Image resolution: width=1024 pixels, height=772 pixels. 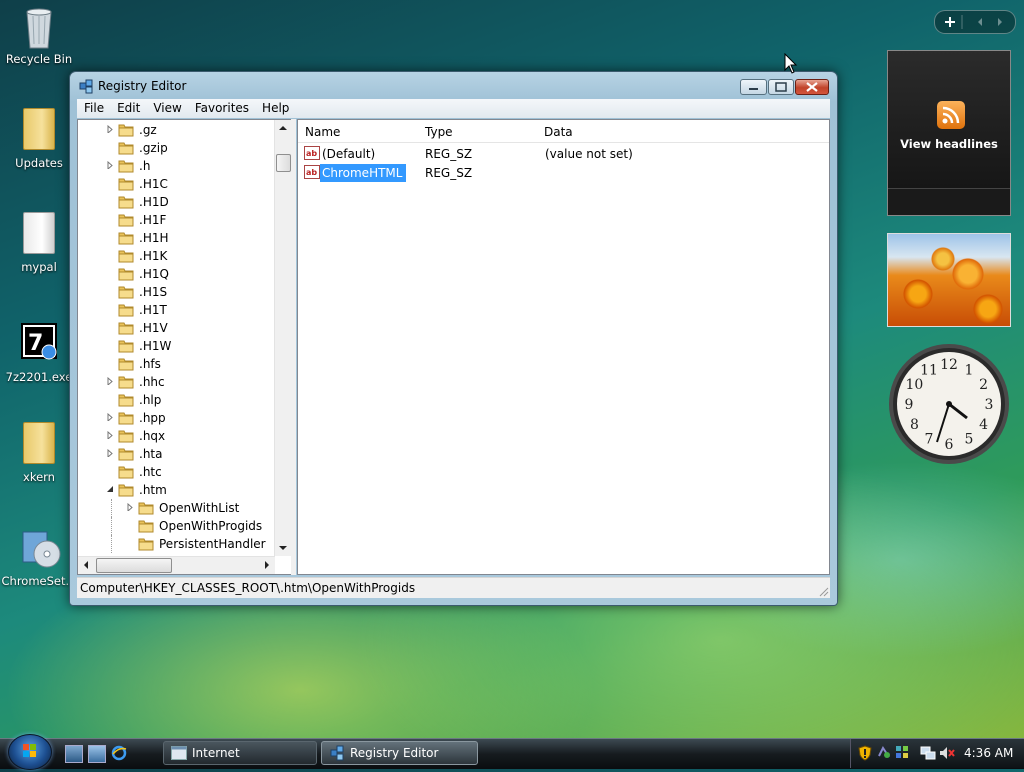 I want to click on scroll-left-arrow-icon, so click(x=86, y=565).